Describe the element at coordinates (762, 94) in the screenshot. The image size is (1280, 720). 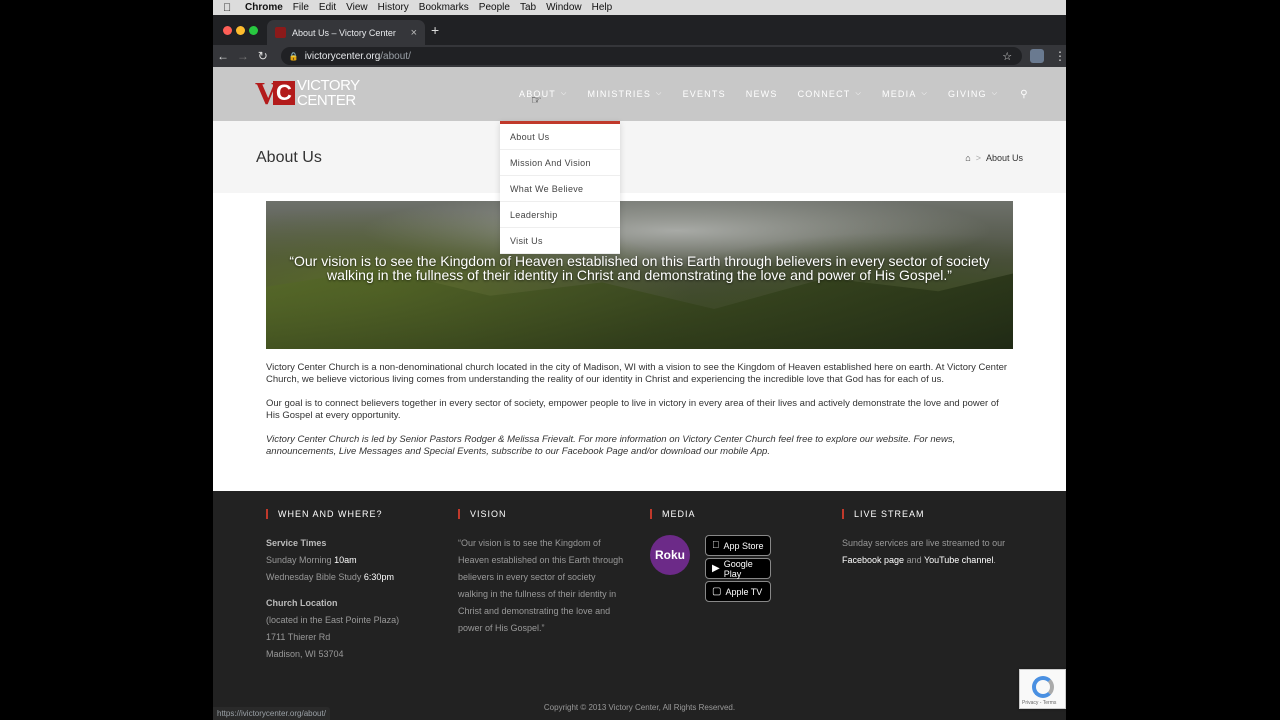
I see `nav-news: NEWS` at that location.